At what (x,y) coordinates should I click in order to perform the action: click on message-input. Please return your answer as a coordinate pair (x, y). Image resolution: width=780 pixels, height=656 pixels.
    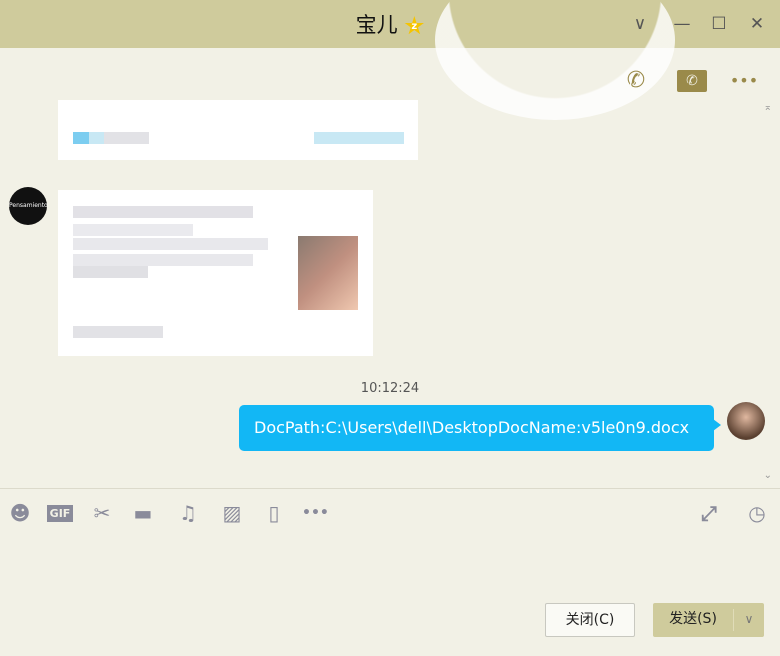
    Looking at the image, I should click on (390, 562).